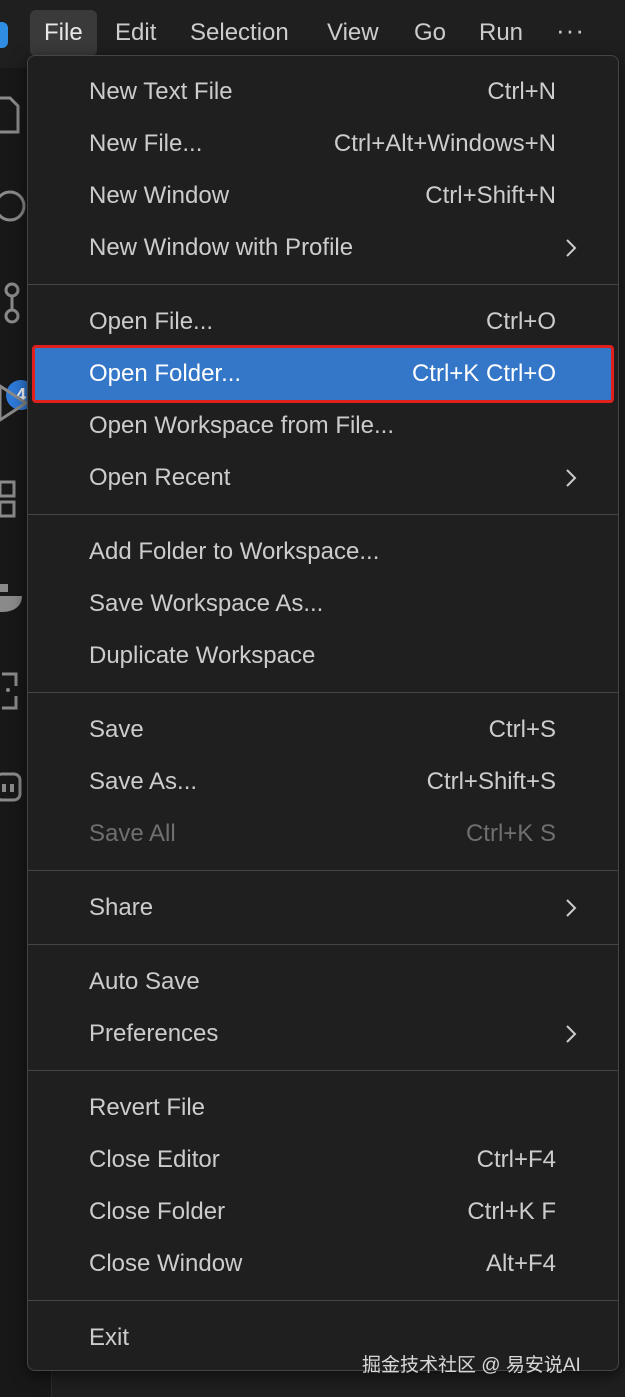  Describe the element at coordinates (239, 33) in the screenshot. I see `menu-selection: Selection` at that location.